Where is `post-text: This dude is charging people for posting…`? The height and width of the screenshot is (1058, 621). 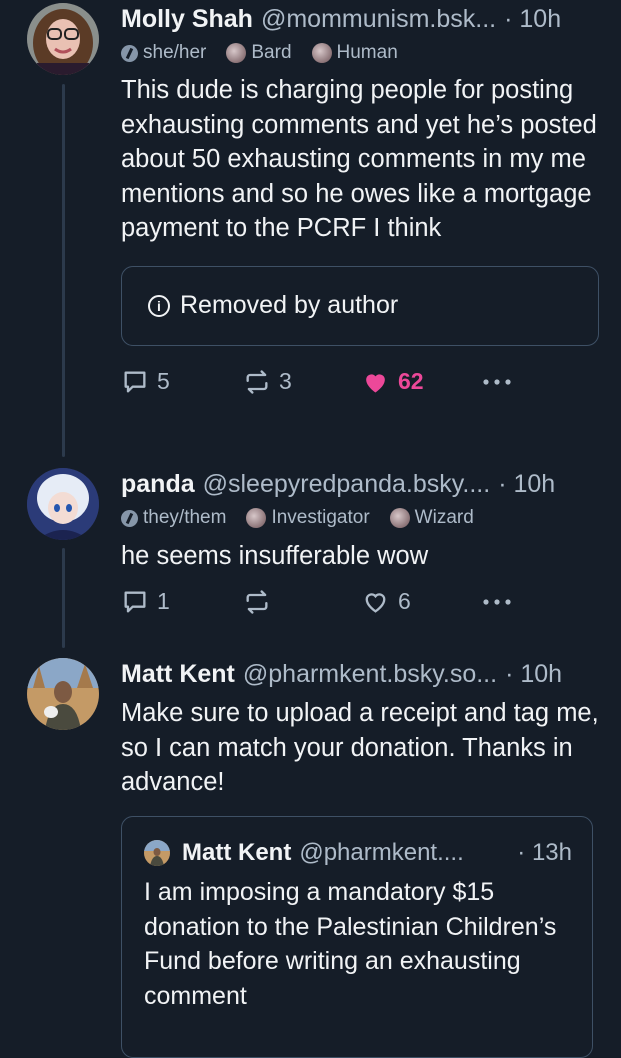
post-text: This dude is charging people for posting… is located at coordinates (359, 159).